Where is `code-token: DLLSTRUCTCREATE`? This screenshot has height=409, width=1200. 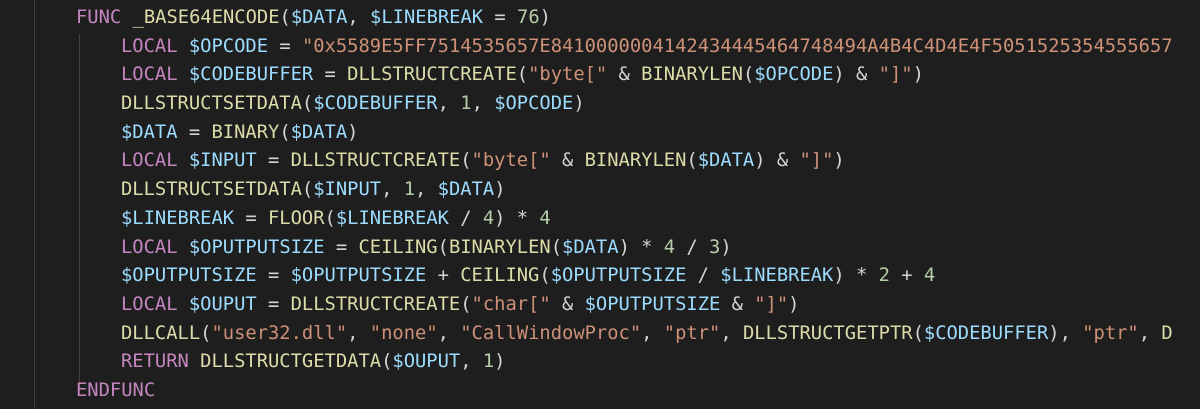
code-token: DLLSTRUCTCREATE is located at coordinates (375, 304).